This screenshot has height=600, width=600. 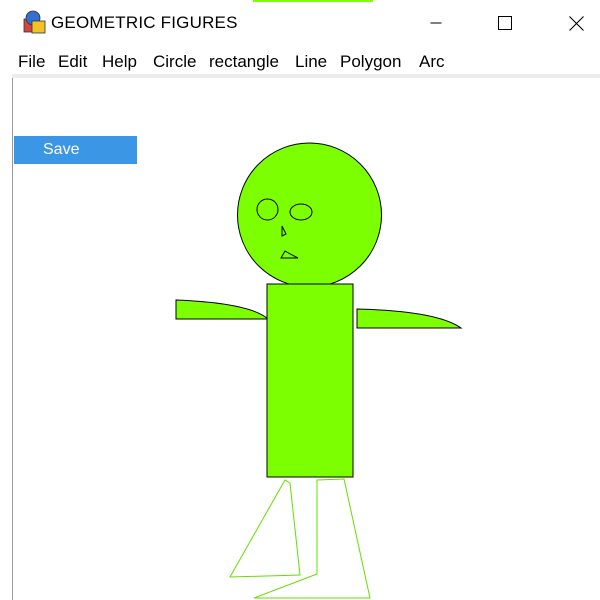 I want to click on figure-body, so click(x=310, y=380).